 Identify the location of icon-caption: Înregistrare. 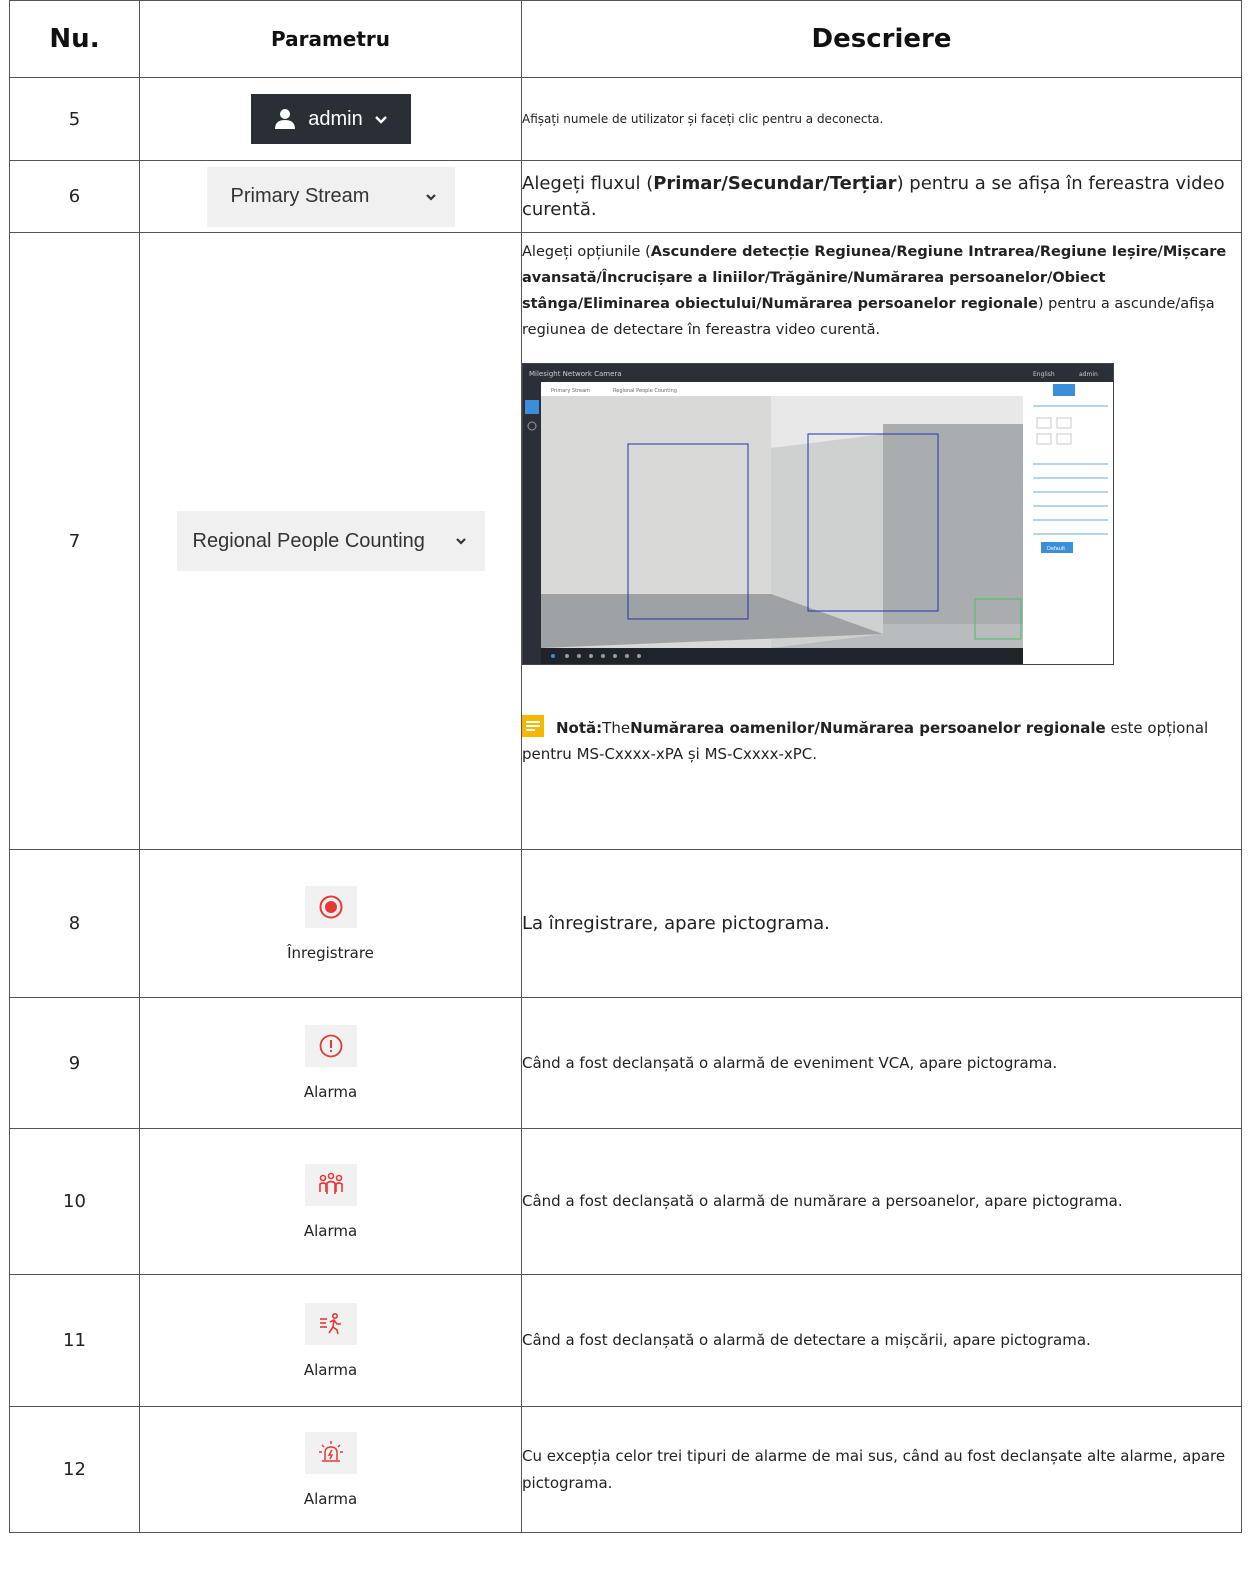
(330, 952).